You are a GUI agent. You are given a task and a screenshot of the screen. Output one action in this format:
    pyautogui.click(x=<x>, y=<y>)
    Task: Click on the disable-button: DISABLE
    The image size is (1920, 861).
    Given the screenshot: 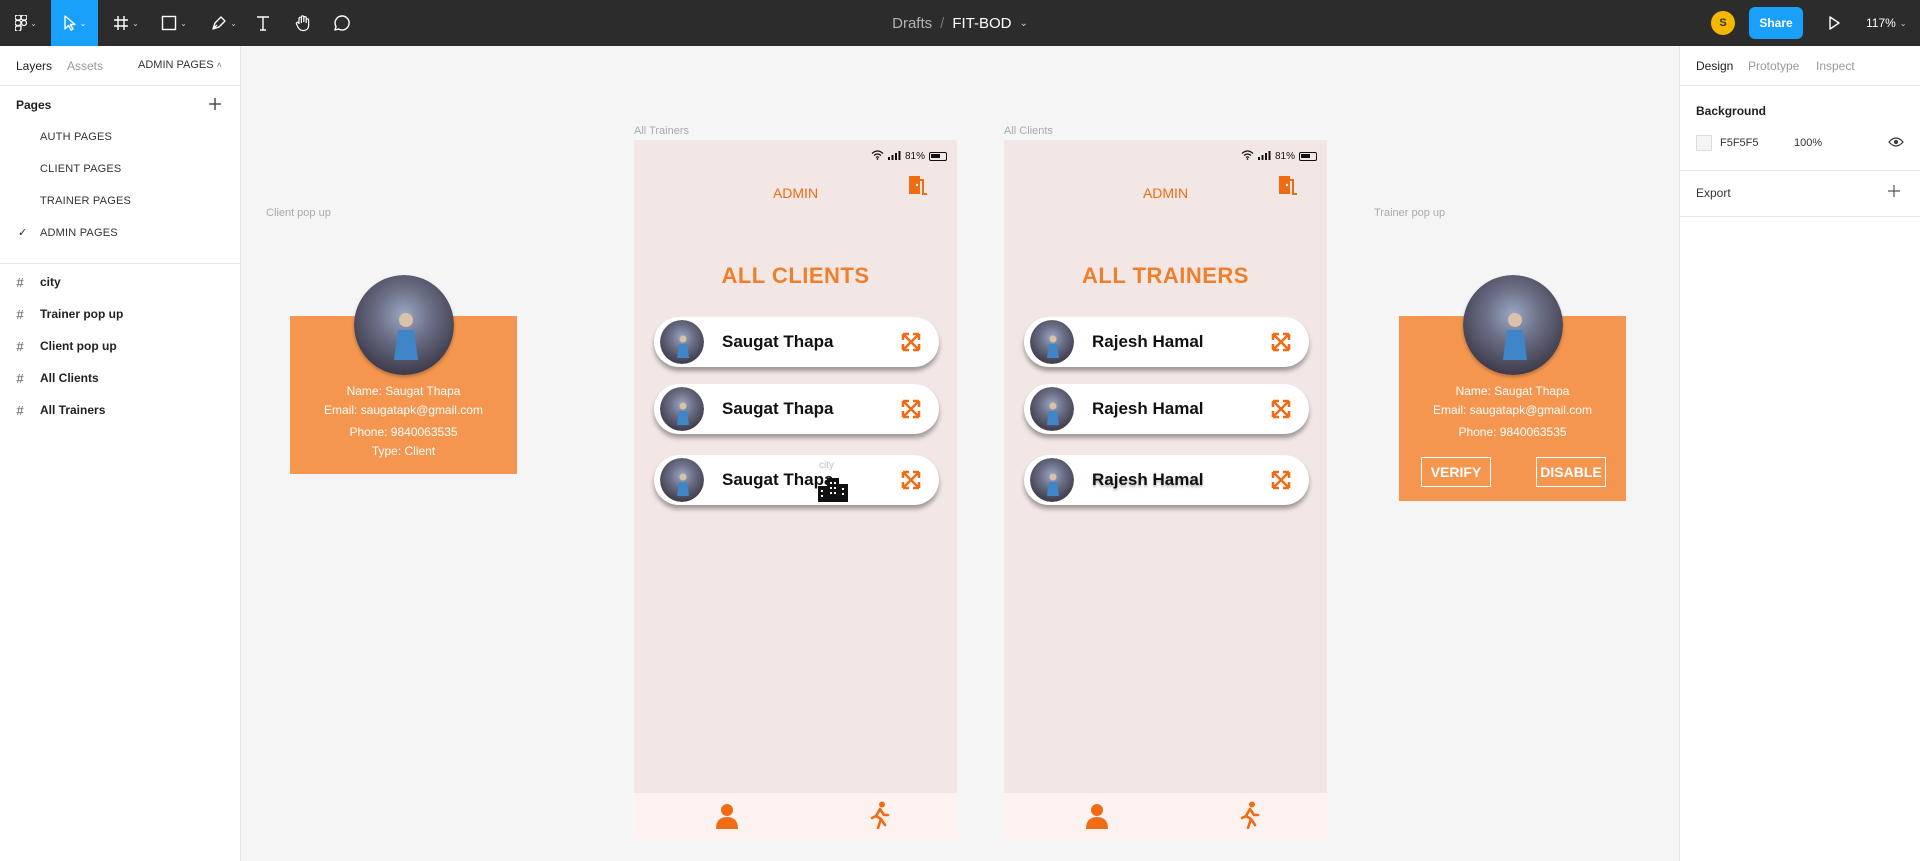 What is the action you would take?
    pyautogui.click(x=1571, y=472)
    